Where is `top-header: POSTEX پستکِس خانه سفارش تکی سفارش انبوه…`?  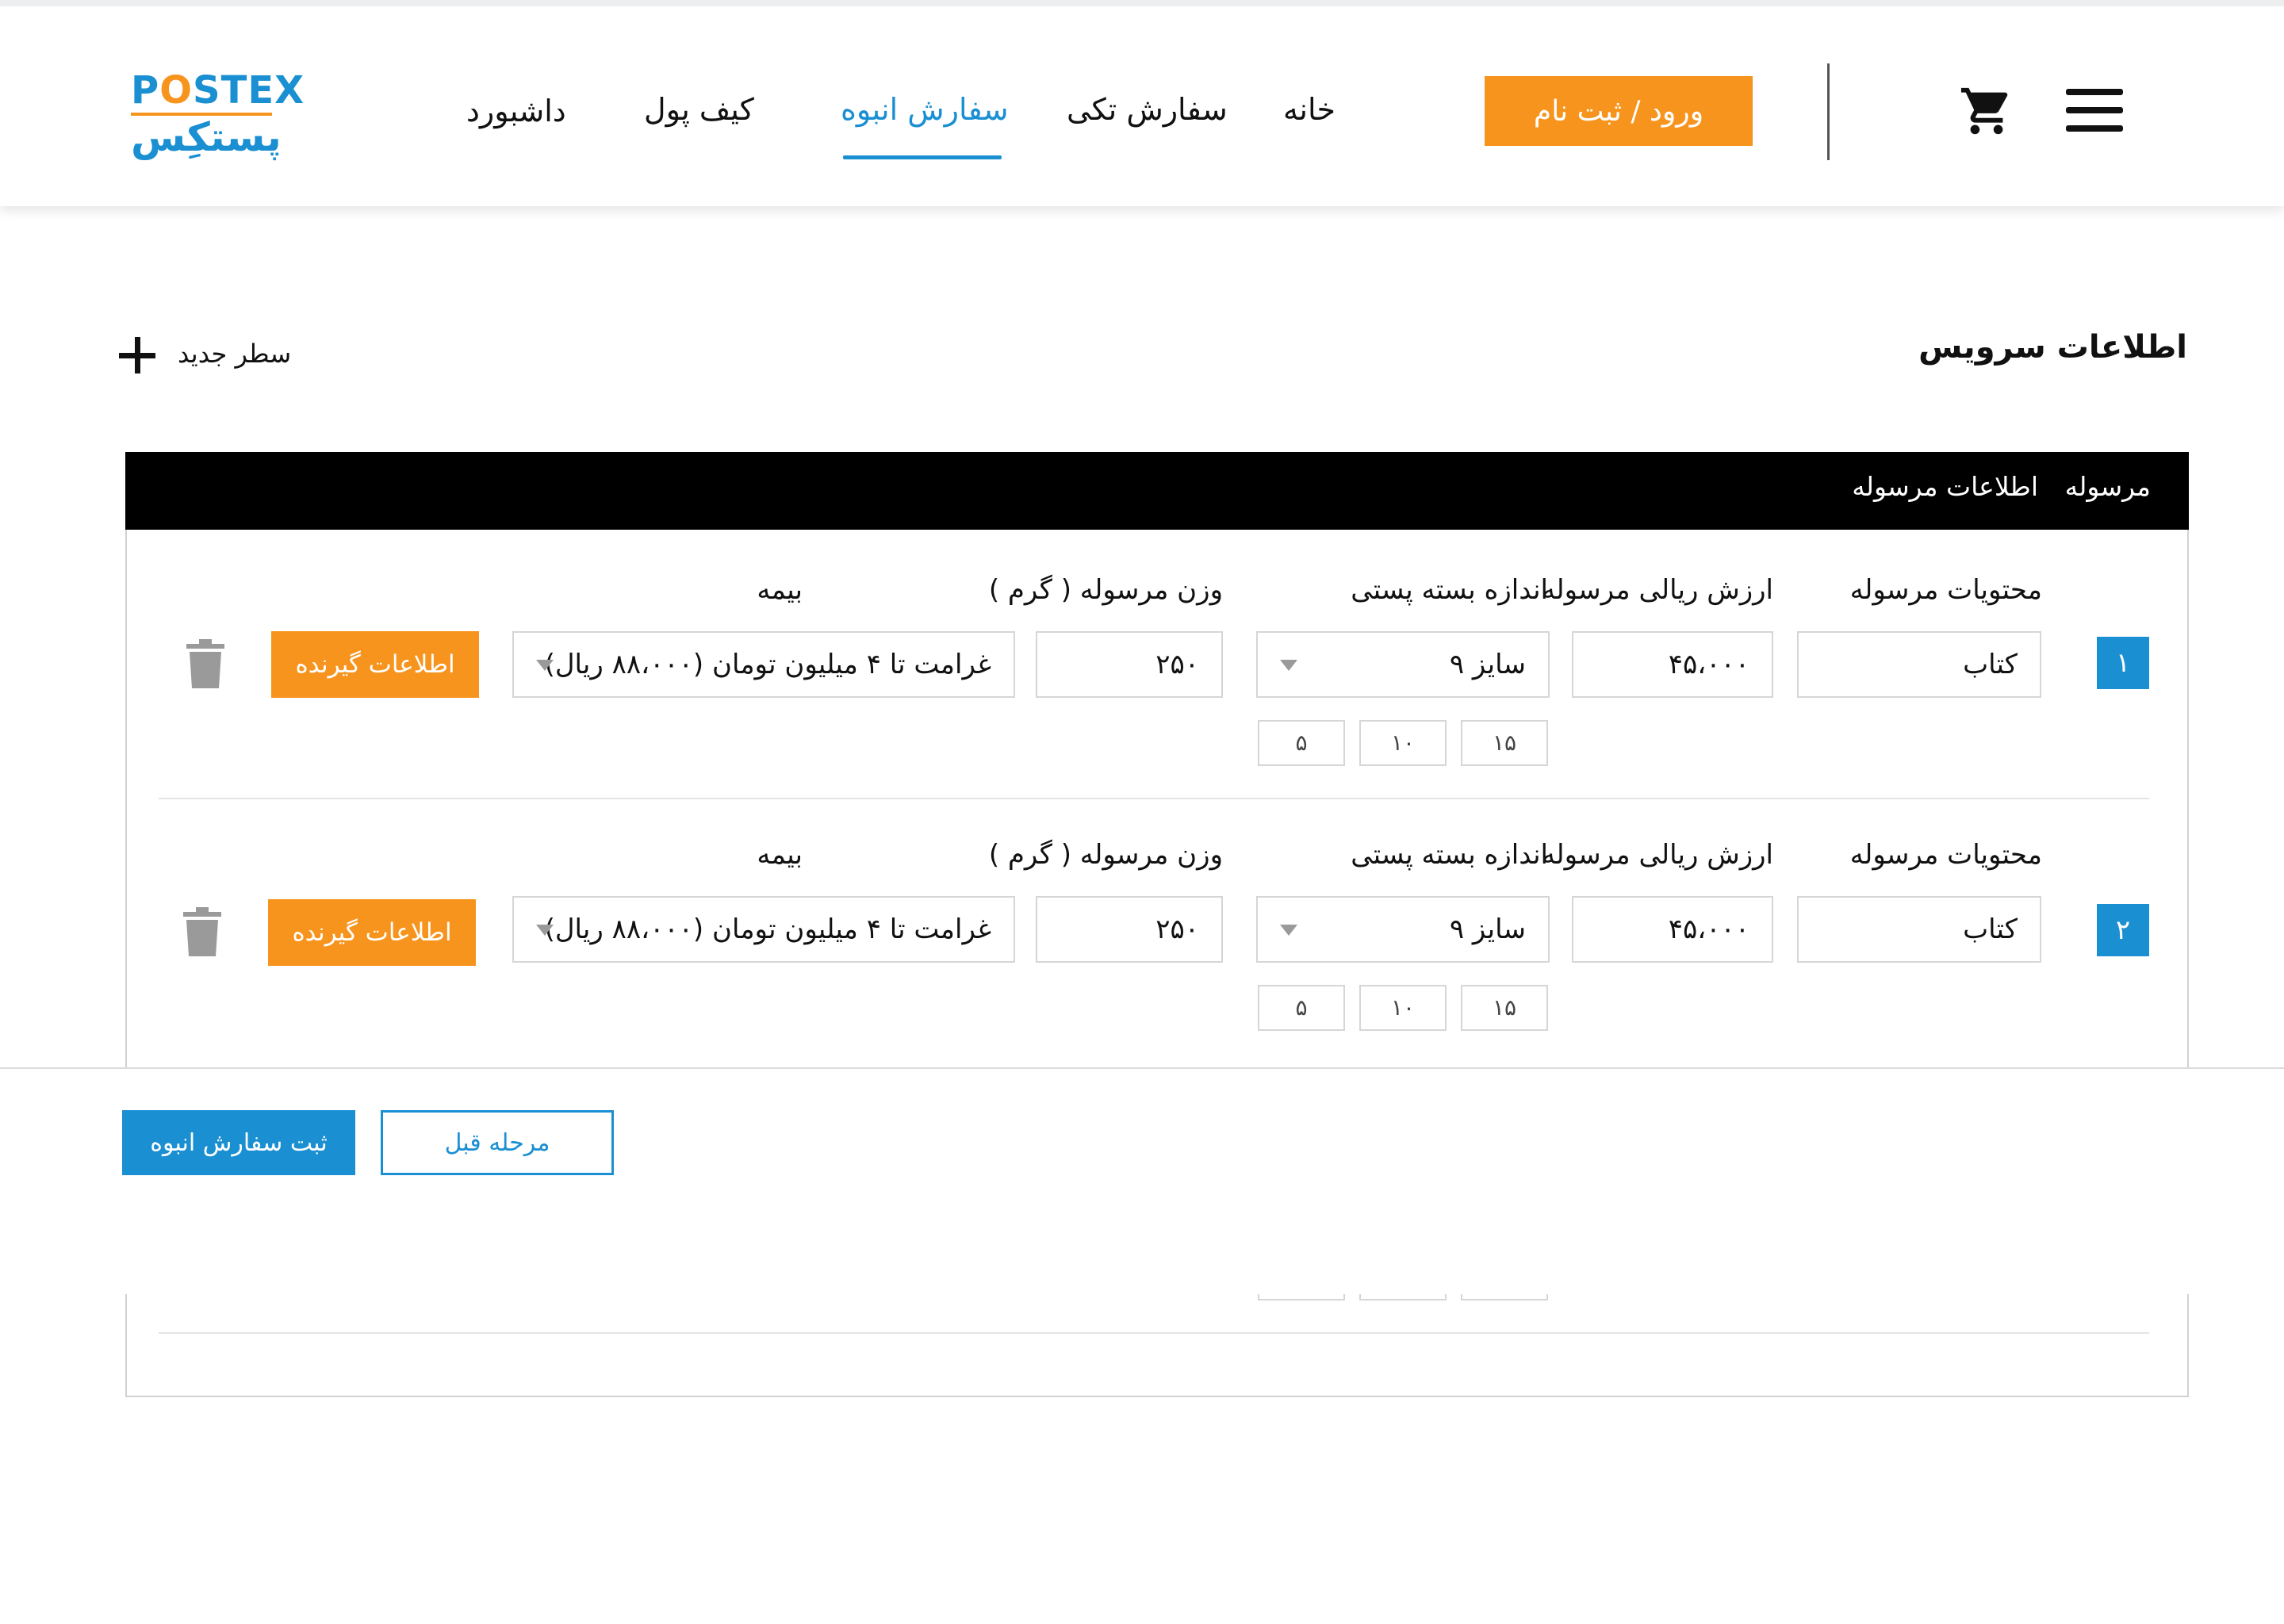
top-header: POSTEX پستکِس خانه سفارش تکی سفارش انبوه… is located at coordinates (1142, 103).